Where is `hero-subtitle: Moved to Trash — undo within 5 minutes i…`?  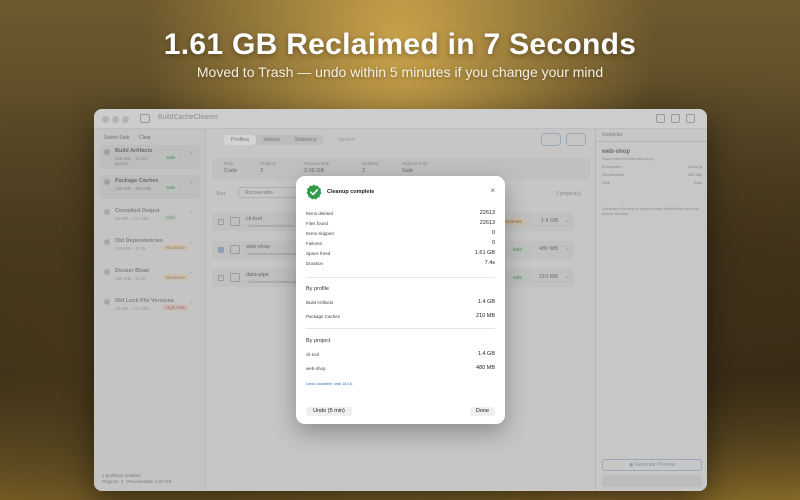
hero-subtitle: Moved to Trash — undo within 5 minutes i… is located at coordinates (400, 72).